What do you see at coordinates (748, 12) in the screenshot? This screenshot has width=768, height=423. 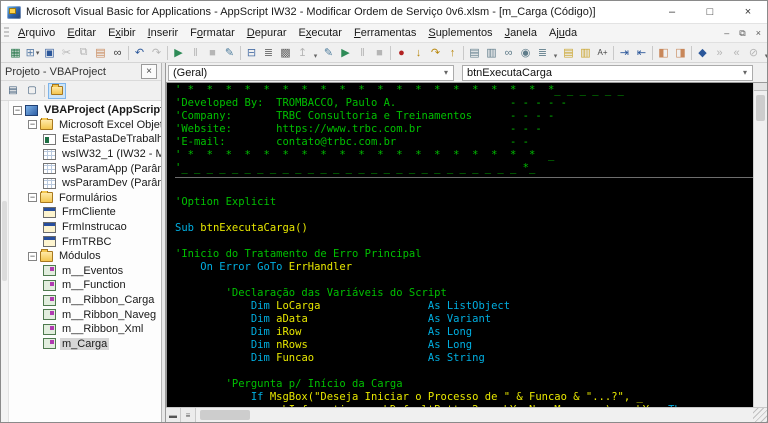 I see `close-button: ×` at bounding box center [748, 12].